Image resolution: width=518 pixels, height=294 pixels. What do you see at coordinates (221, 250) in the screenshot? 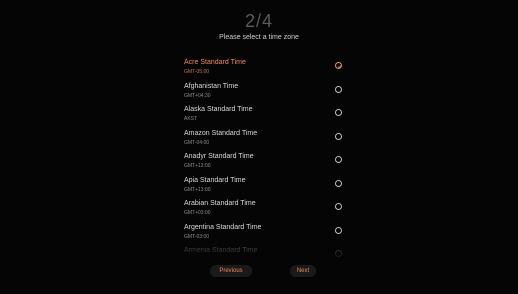
I see `timezone-name: Armenia Standard Time` at bounding box center [221, 250].